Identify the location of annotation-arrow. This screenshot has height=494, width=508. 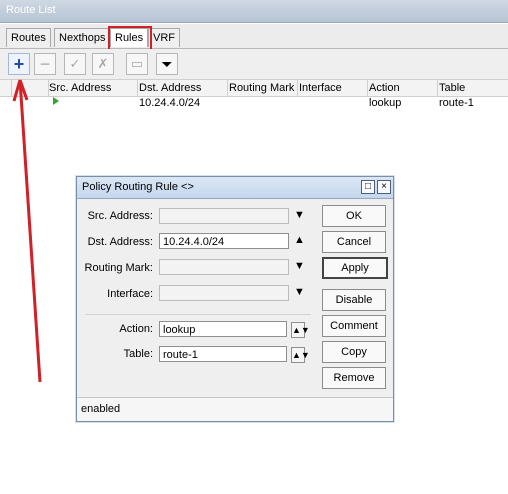
(27, 231).